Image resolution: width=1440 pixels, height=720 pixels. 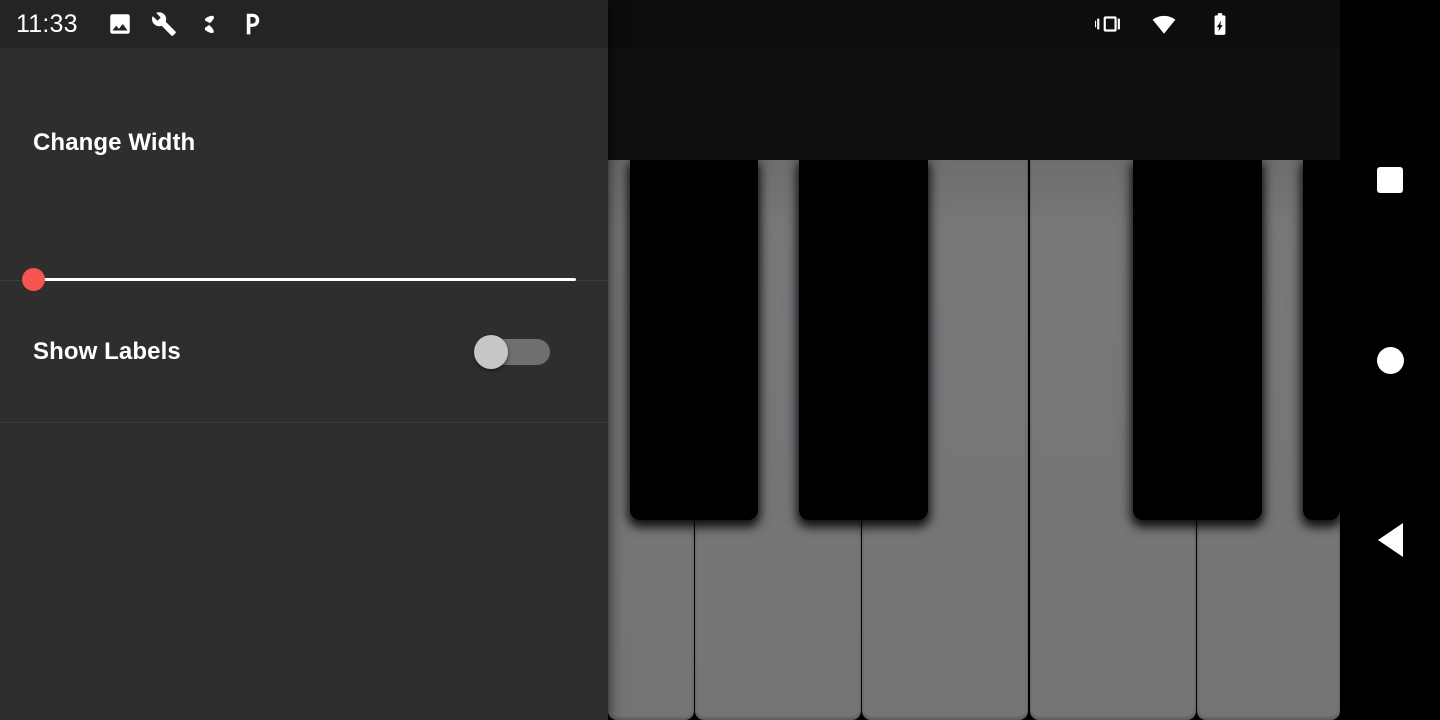 What do you see at coordinates (304, 423) in the screenshot?
I see `drawer-empty-area` at bounding box center [304, 423].